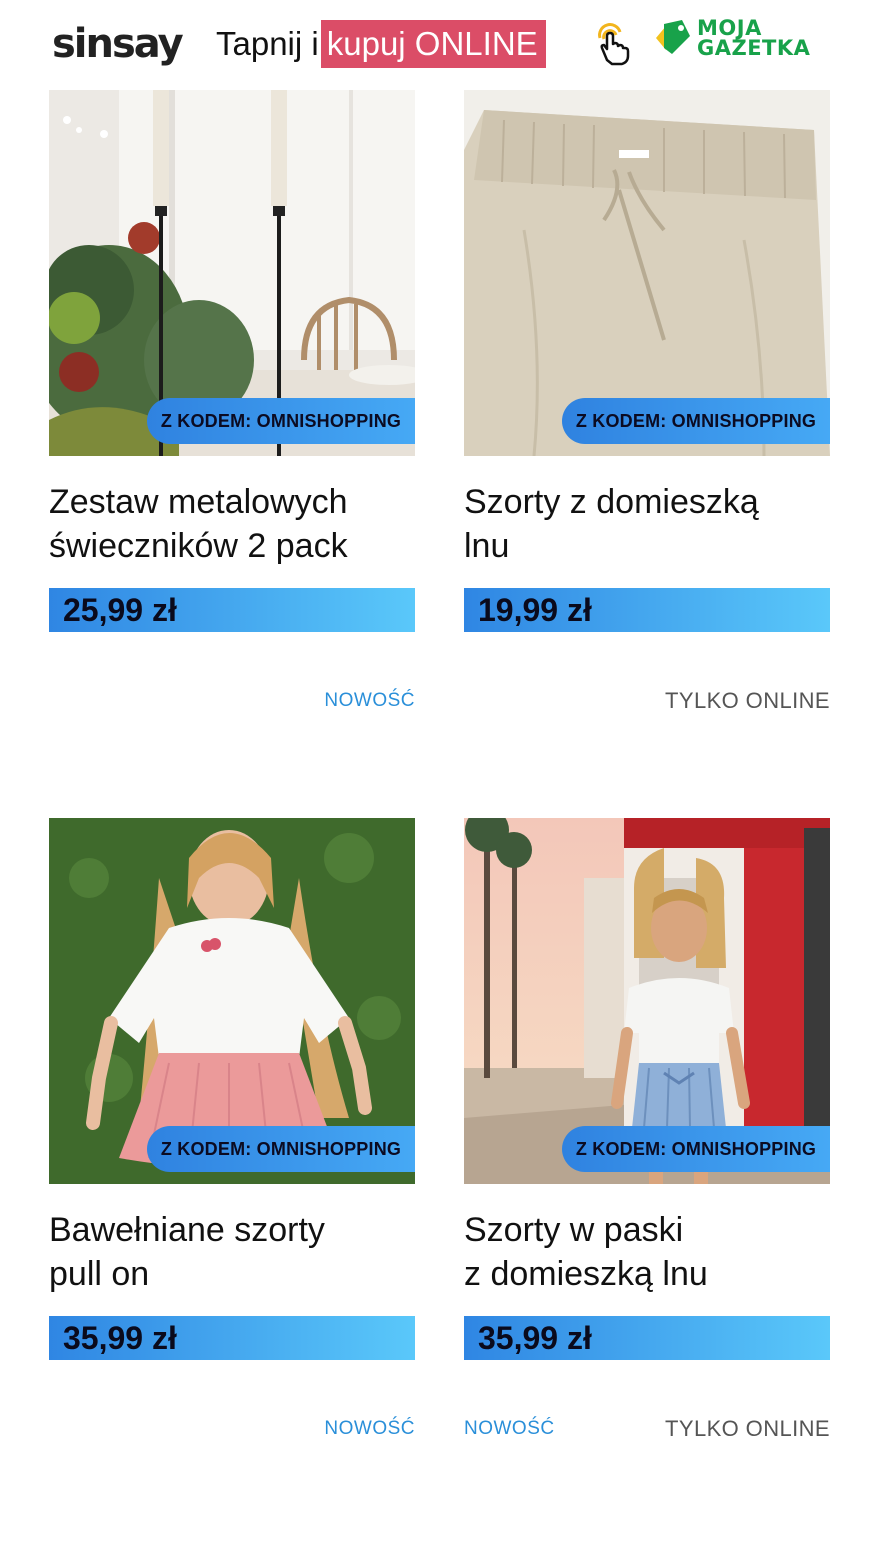  What do you see at coordinates (232, 273) in the screenshot?
I see `product-image-candlesticks: Z KODEM: OMNISHOPPING` at bounding box center [232, 273].